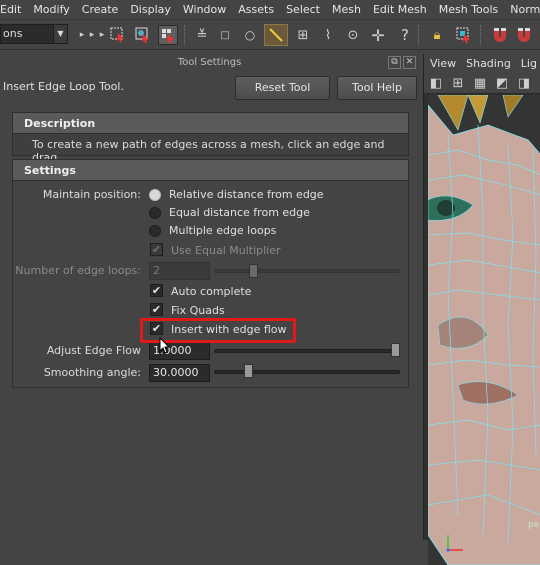 The height and width of the screenshot is (565, 540). Describe the element at coordinates (156, 249) in the screenshot. I see `use-equal-multiplier-checkbox: ✔` at that location.